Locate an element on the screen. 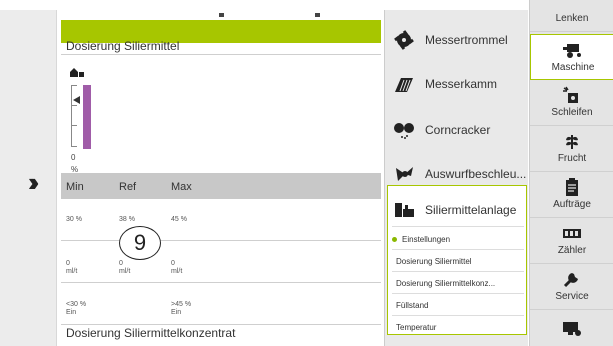 The height and width of the screenshot is (346, 613). nav-maschine: Maschine is located at coordinates (571, 57).